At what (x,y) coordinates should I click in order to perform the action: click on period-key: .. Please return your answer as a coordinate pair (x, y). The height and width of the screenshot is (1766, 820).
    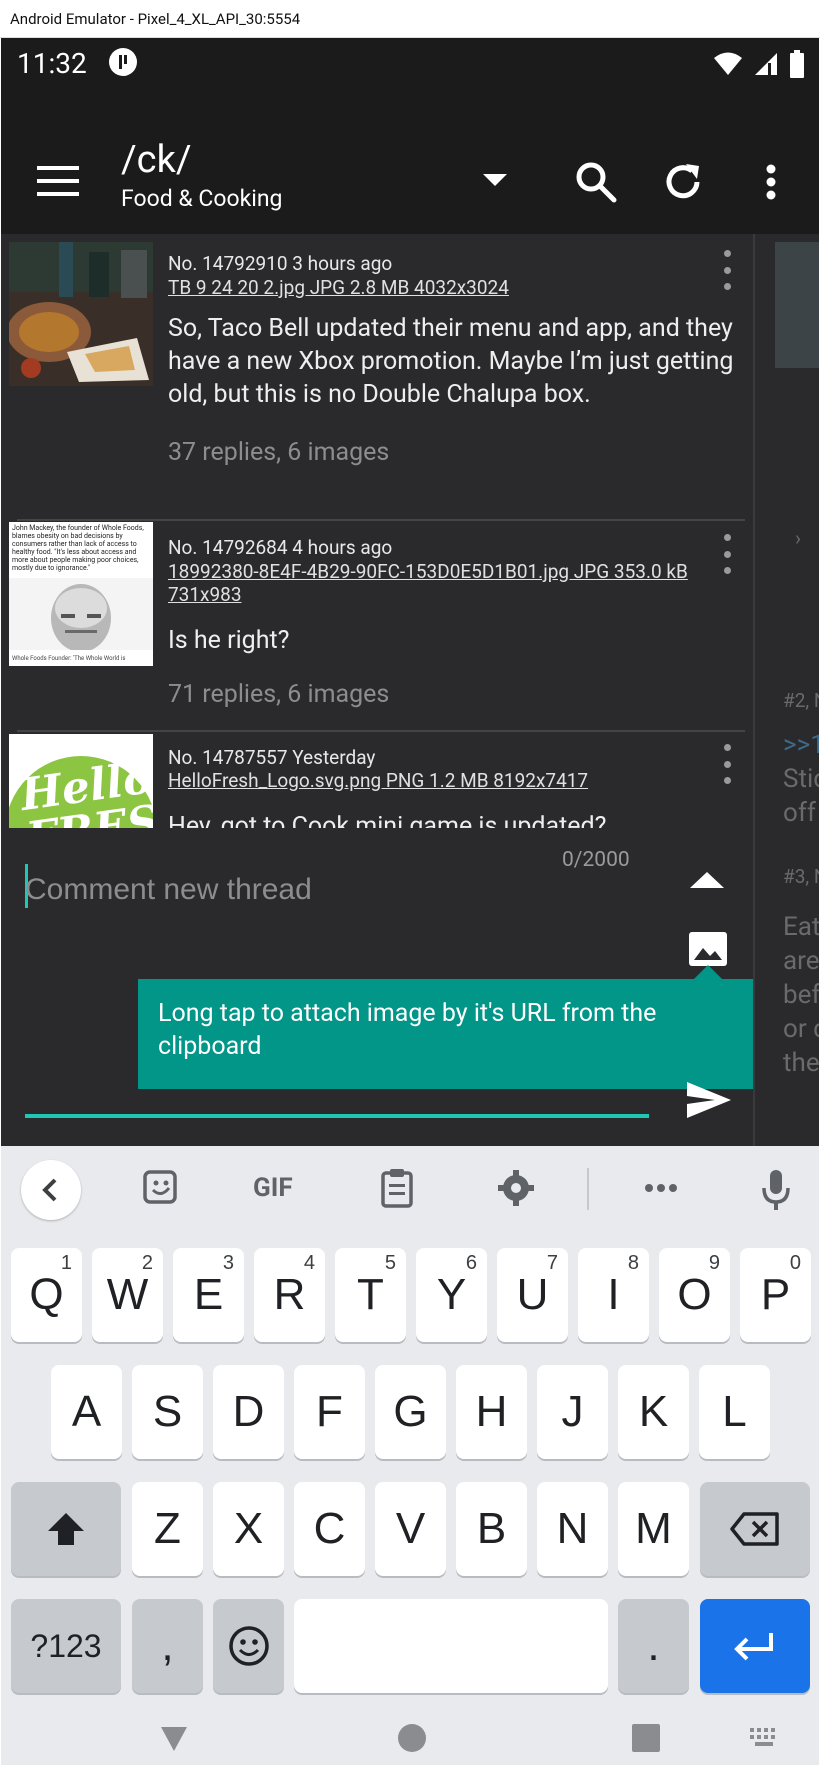
    Looking at the image, I should click on (653, 1646).